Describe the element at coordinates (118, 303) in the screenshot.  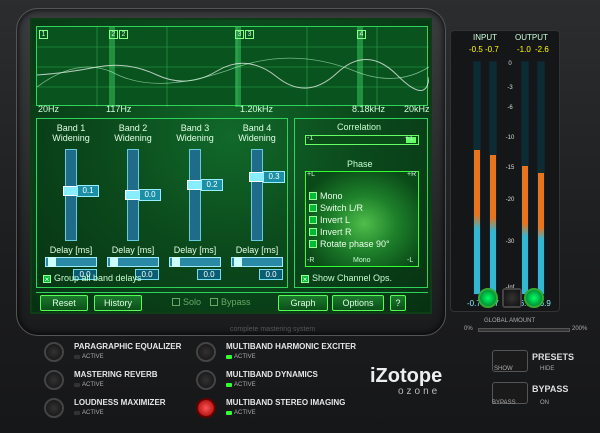
I see `history-button: History` at that location.